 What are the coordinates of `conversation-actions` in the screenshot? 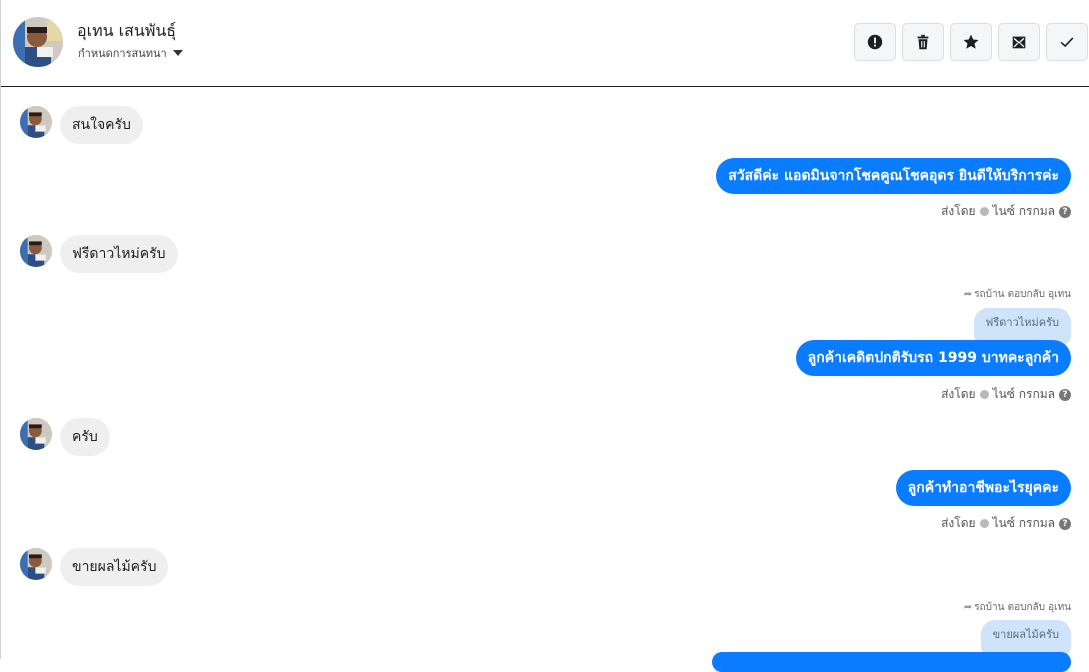 It's located at (971, 42).